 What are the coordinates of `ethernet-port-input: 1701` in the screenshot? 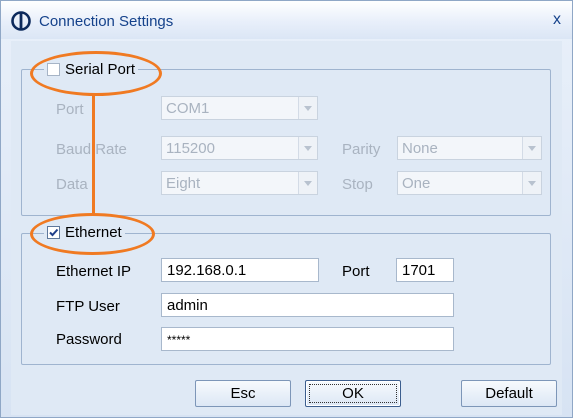 It's located at (425, 270).